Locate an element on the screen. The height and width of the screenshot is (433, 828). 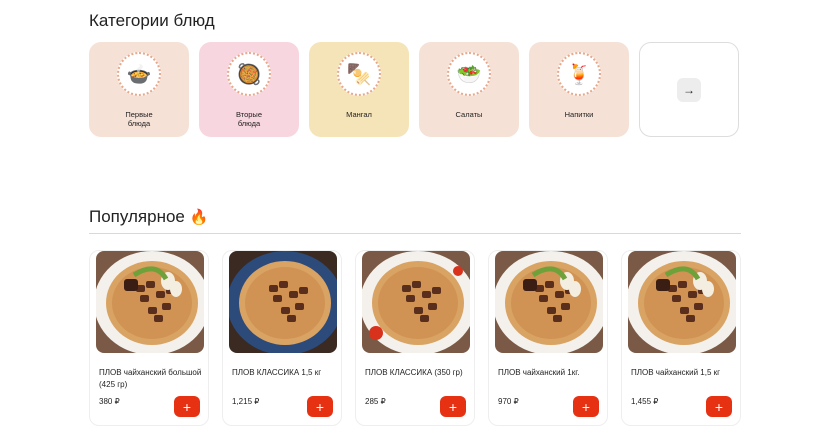
drink-icon: 🍹 is located at coordinates (579, 74).